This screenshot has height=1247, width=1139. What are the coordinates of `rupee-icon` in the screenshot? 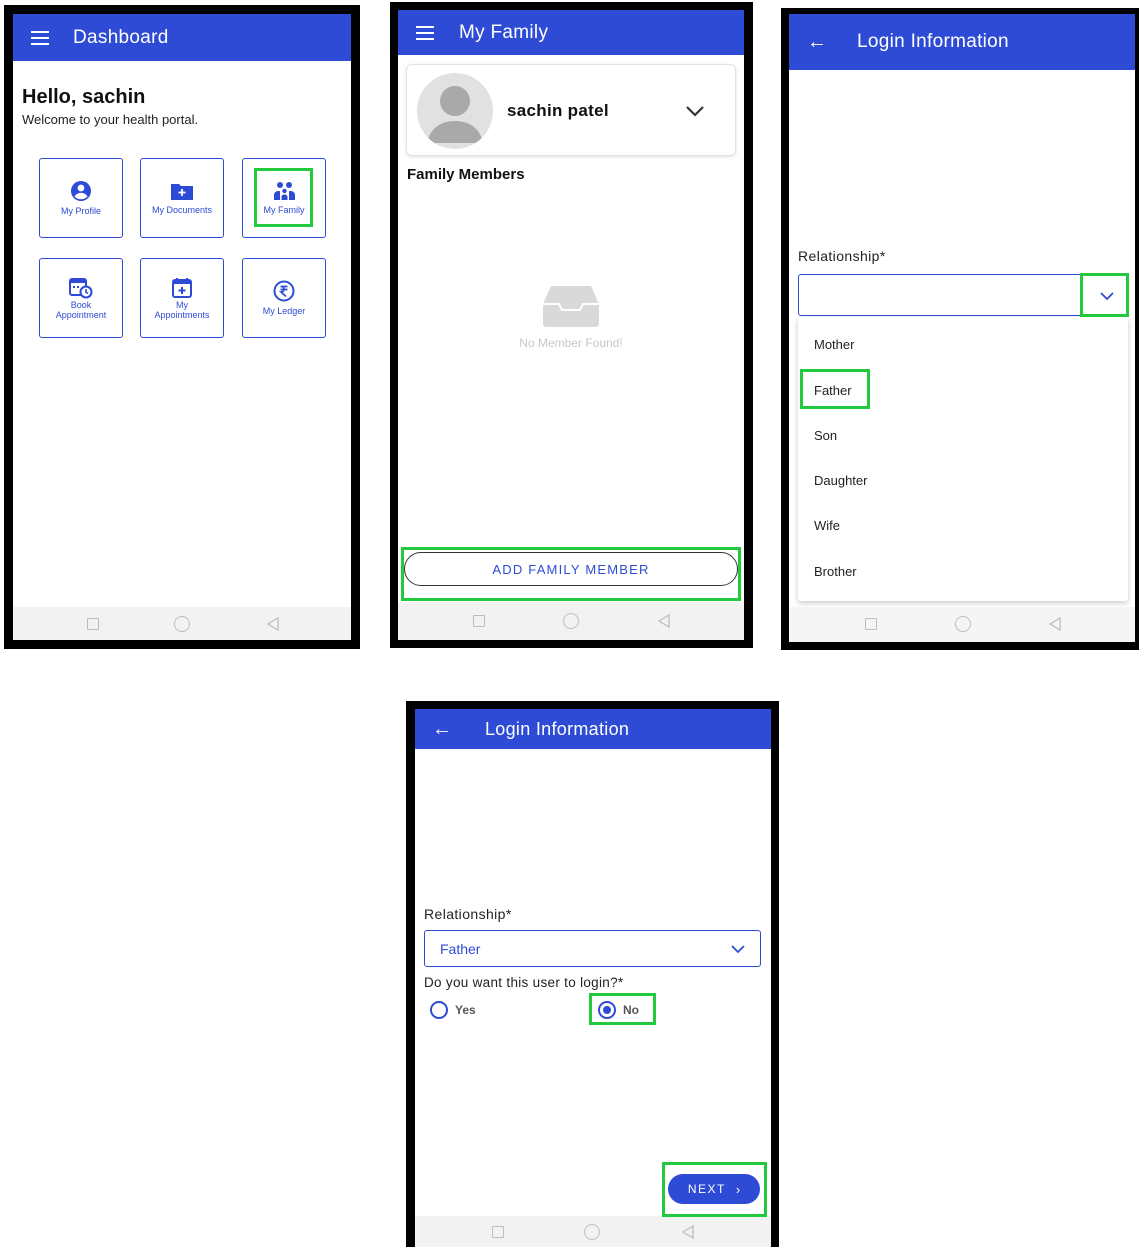 It's located at (284, 291).